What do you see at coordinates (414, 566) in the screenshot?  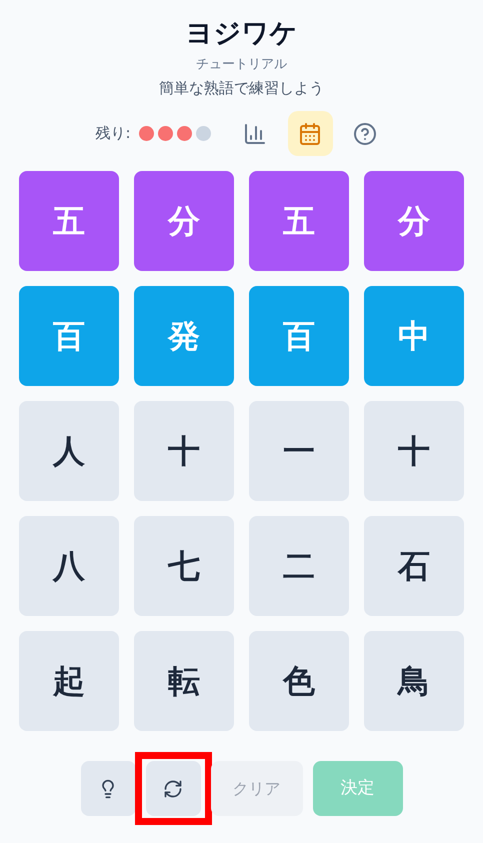 I see `kanji-tile: 石` at bounding box center [414, 566].